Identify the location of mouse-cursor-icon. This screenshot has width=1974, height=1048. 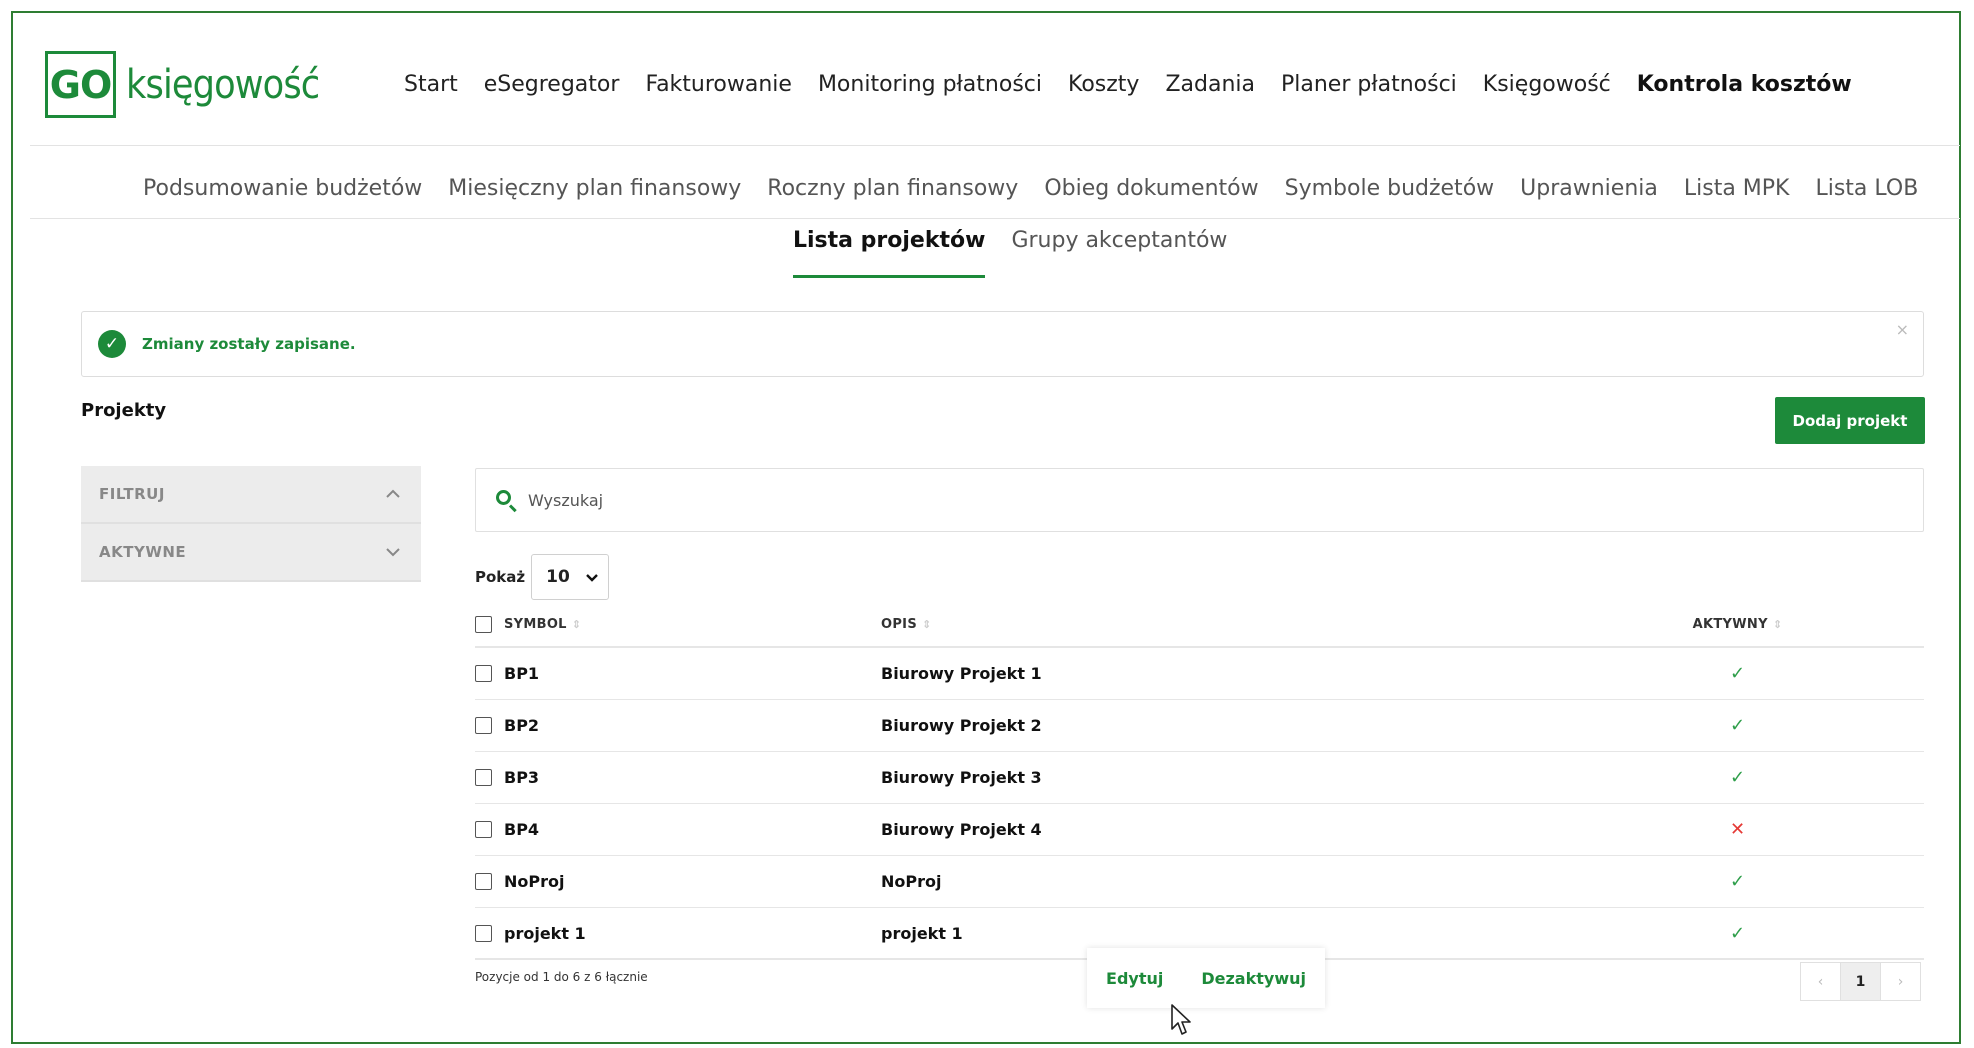
(1181, 1019).